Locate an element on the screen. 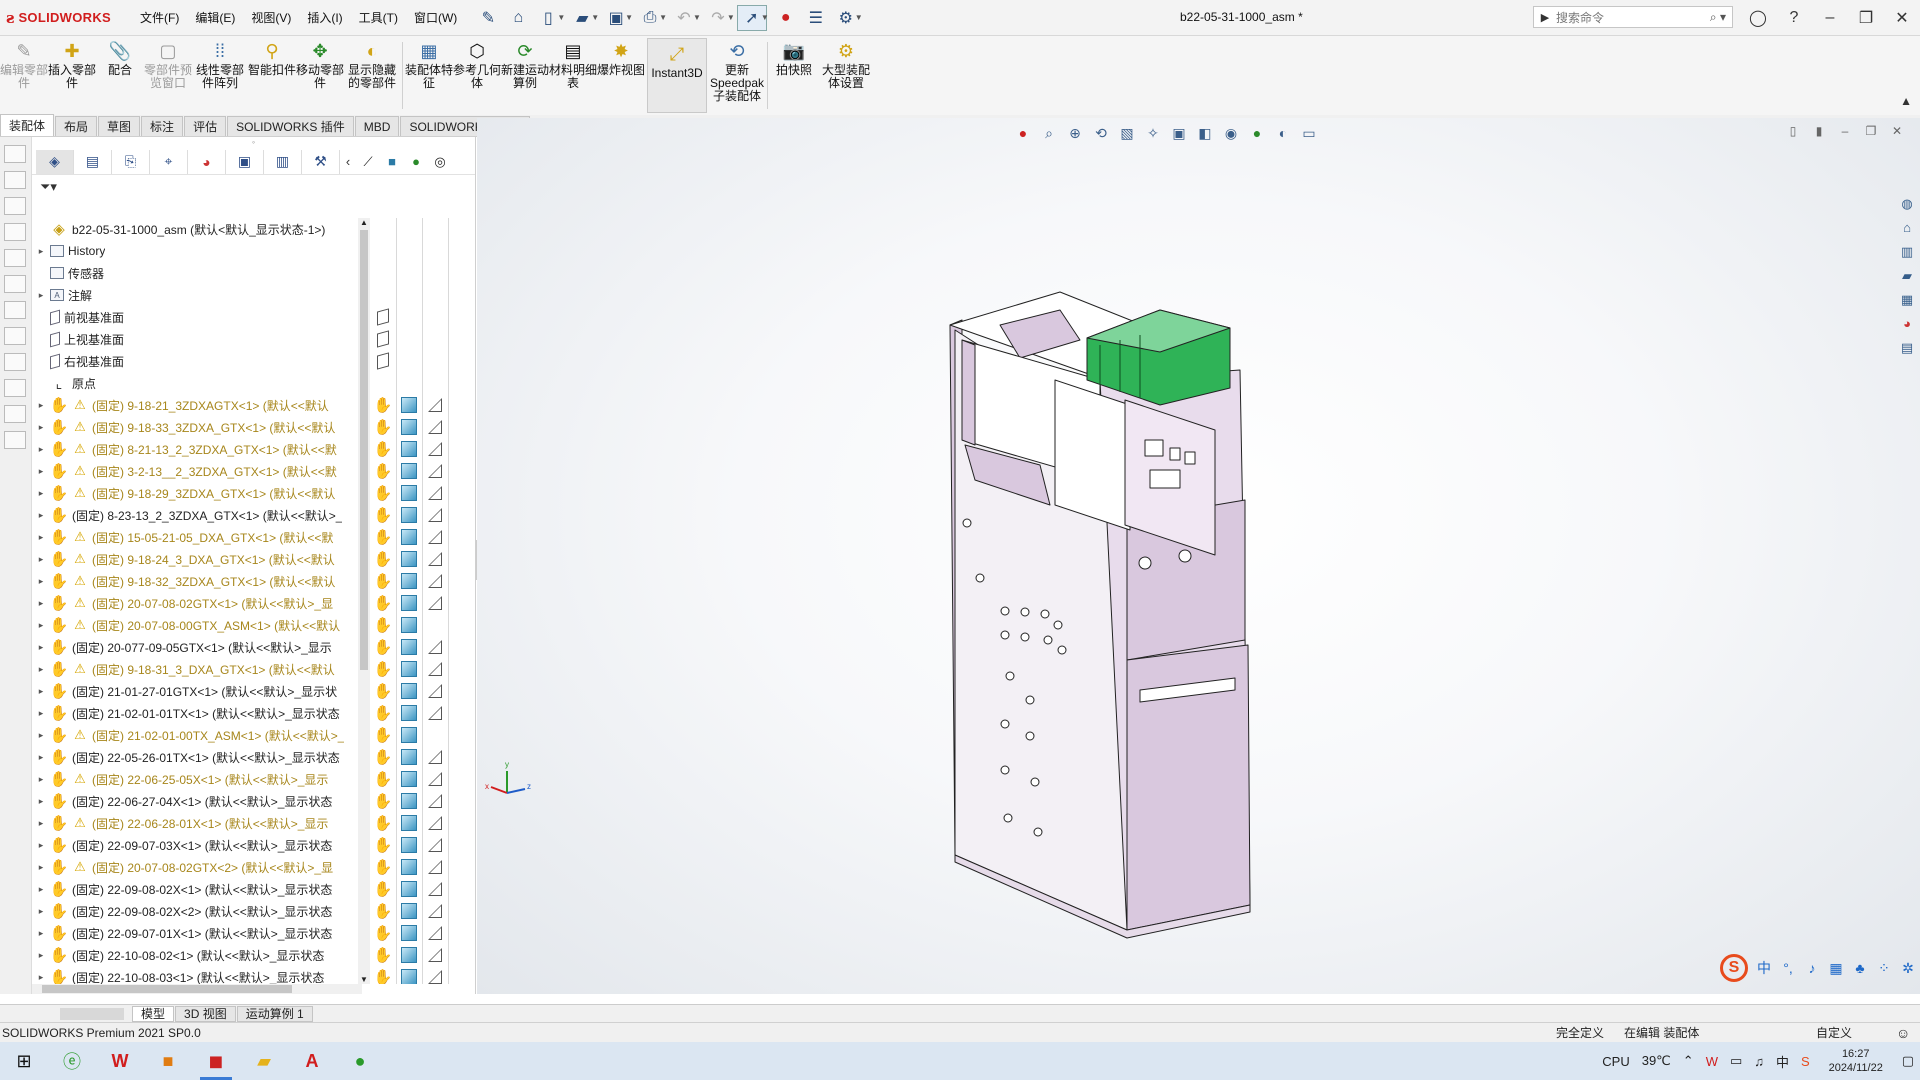 The image size is (1920, 1080). viewport-split-icon: ▮ is located at coordinates (1819, 131).